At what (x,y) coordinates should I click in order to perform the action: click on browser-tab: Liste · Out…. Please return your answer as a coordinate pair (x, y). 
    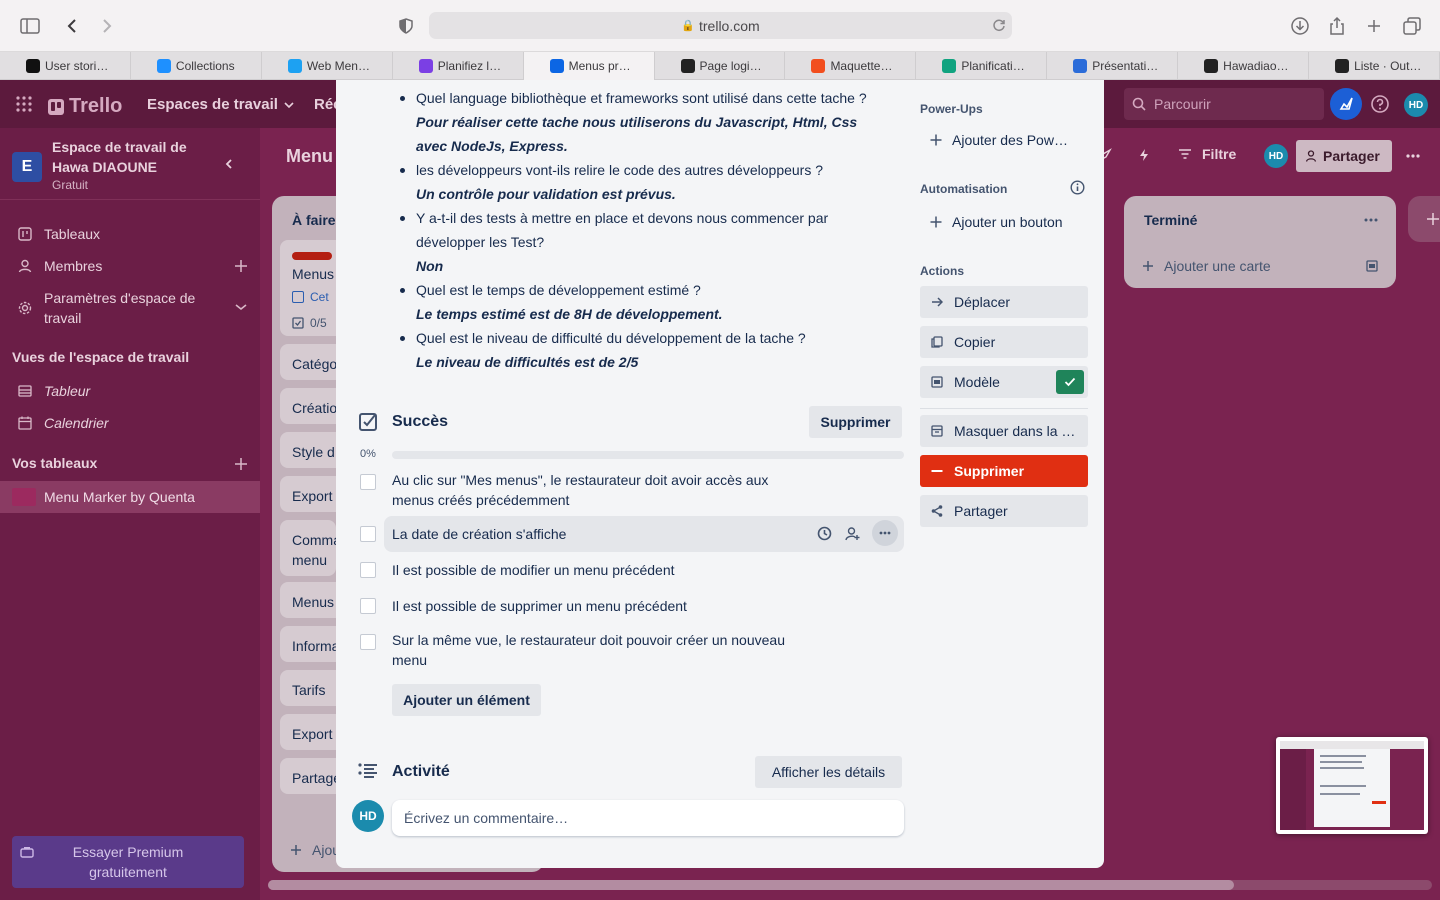
    Looking at the image, I should click on (1374, 66).